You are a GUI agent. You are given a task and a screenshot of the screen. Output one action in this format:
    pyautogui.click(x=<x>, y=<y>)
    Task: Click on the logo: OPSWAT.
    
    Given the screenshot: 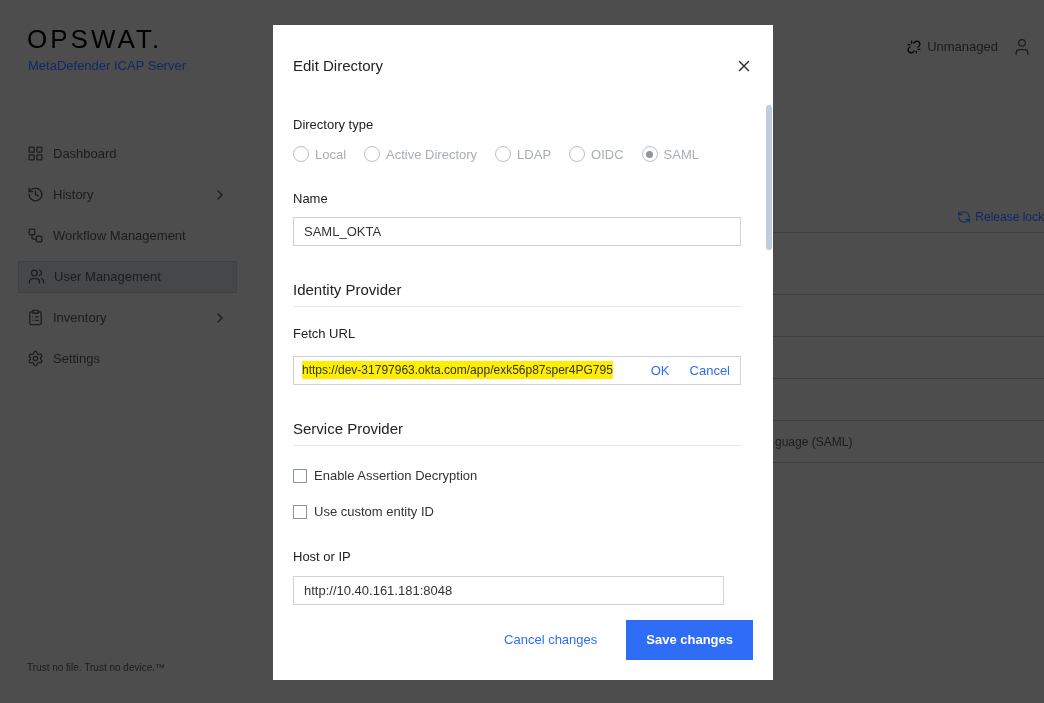 What is the action you would take?
    pyautogui.click(x=95, y=39)
    